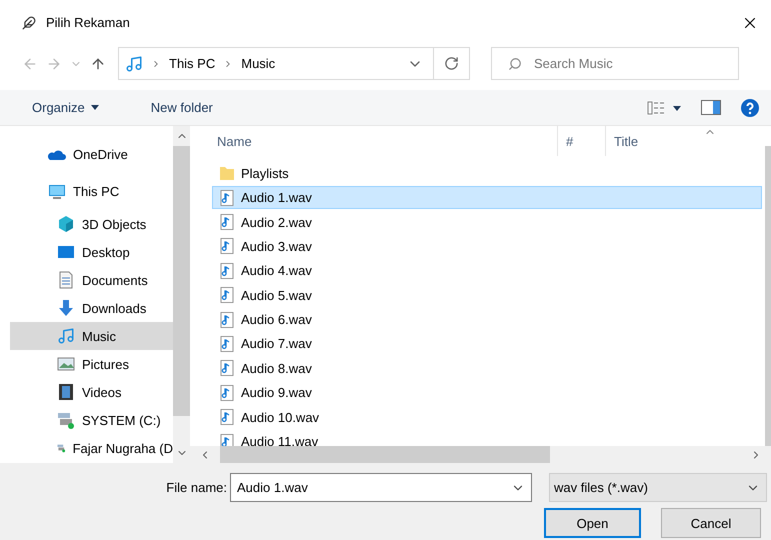 The width and height of the screenshot is (771, 540). Describe the element at coordinates (686, 141) in the screenshot. I see `column-header: Title` at that location.